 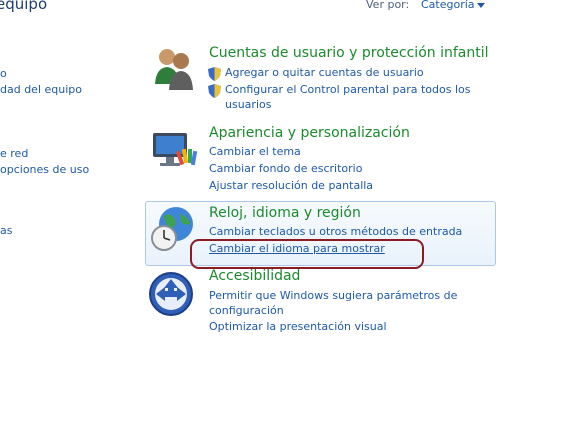 I want to click on link-add-remove-accounts: Agregar o quitar cuentas de usuario, so click(x=324, y=72).